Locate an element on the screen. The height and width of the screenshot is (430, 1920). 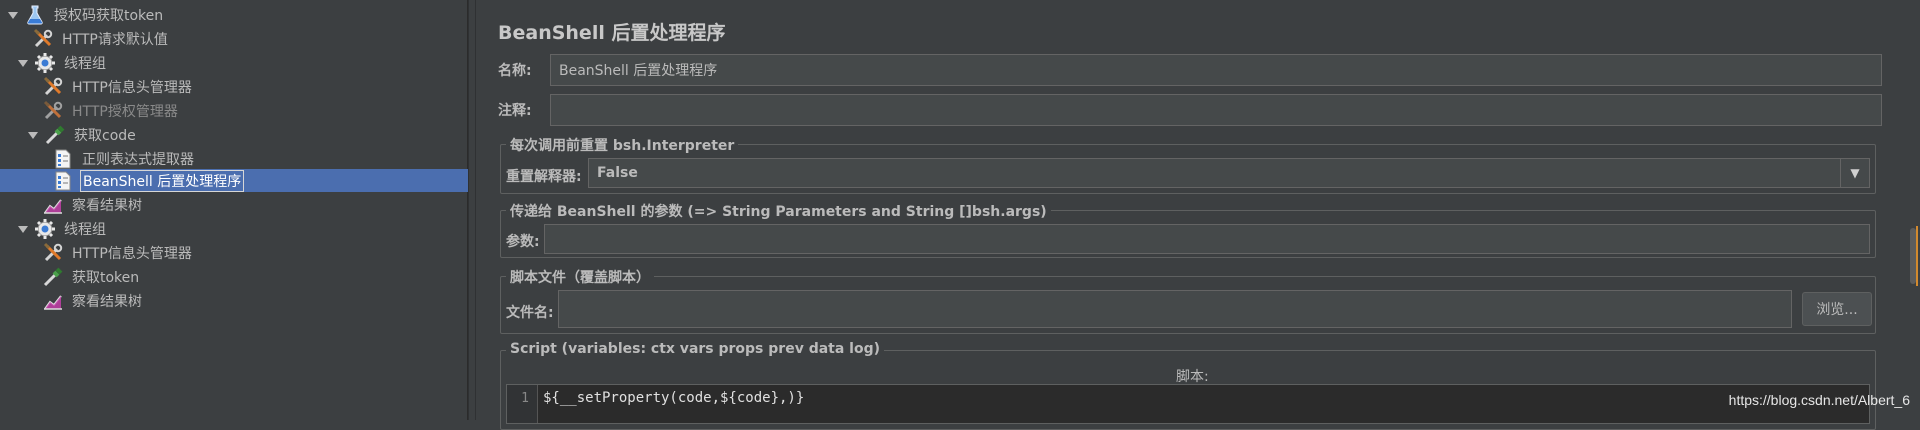
tree-node-get-token: 获取token is located at coordinates (91, 277).